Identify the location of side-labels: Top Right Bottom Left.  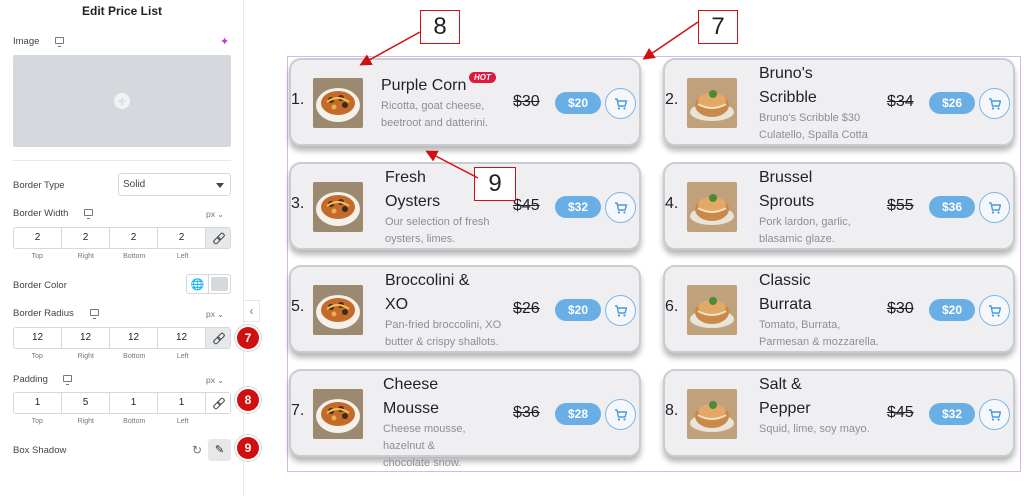
(110, 356).